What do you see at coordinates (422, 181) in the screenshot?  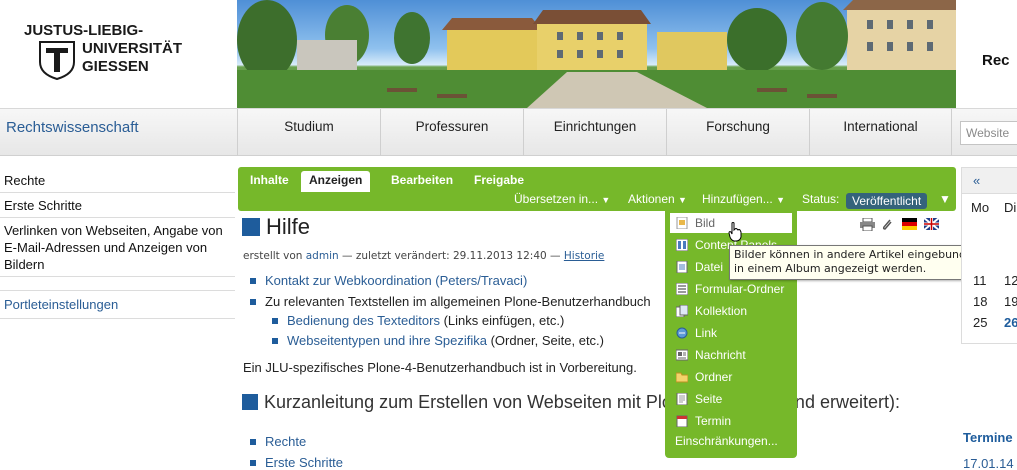 I see `tab-bearbeiten: Bearbeiten` at bounding box center [422, 181].